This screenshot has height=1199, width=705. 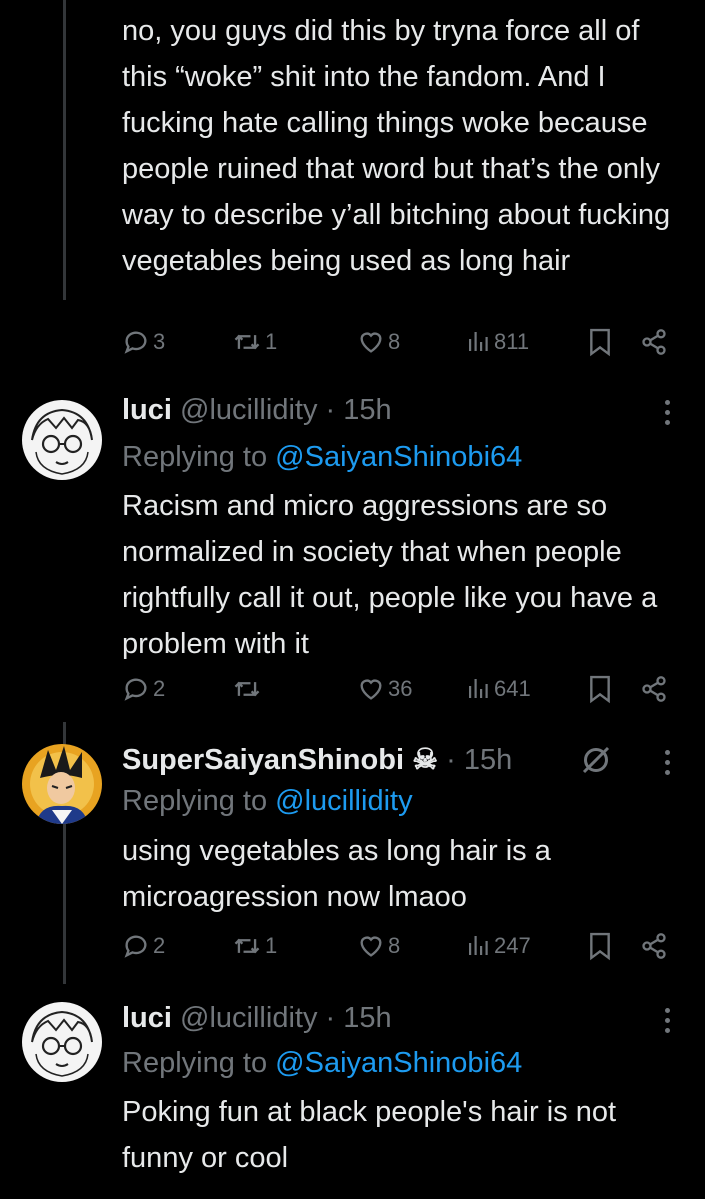 I want to click on post-header: SuperSaiyanShinobi ☠ · 15h, so click(x=317, y=759).